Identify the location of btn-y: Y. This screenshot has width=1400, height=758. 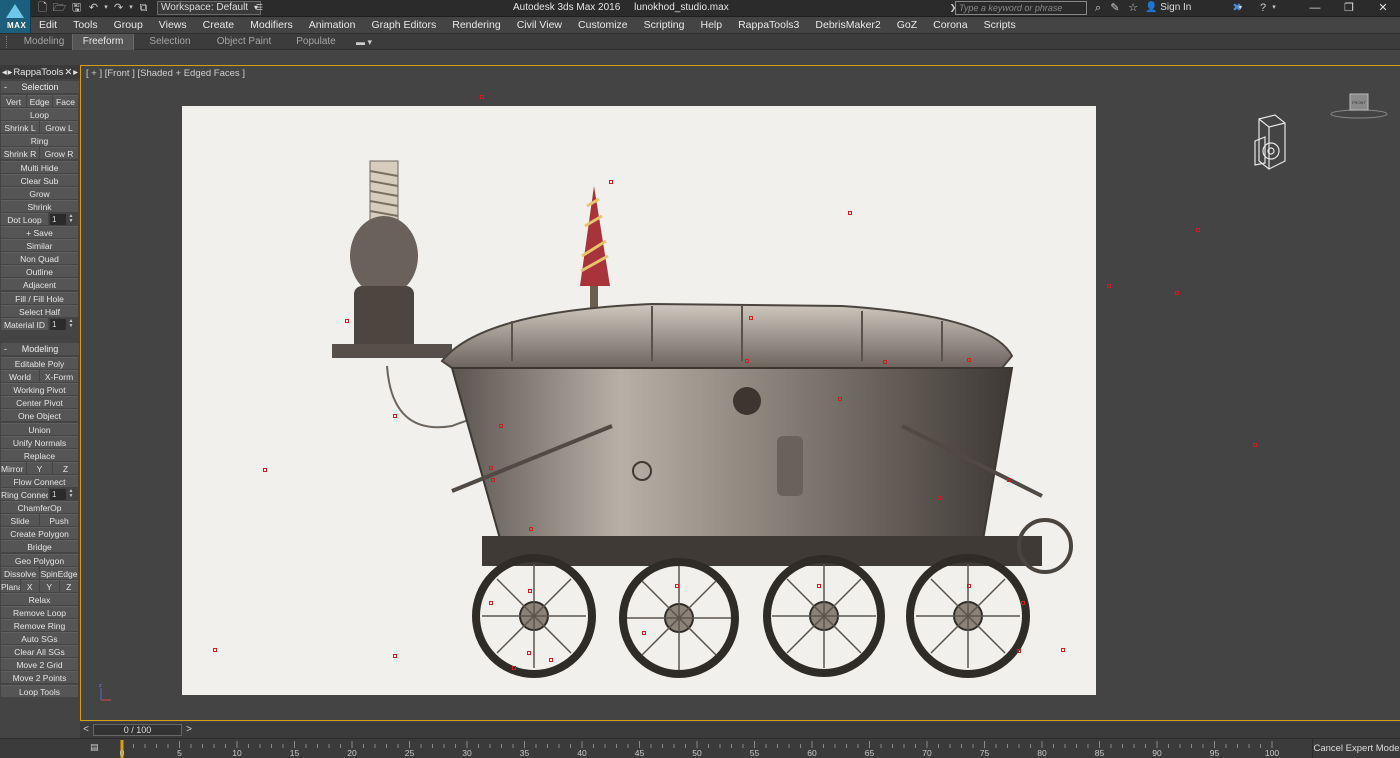
(39, 467).